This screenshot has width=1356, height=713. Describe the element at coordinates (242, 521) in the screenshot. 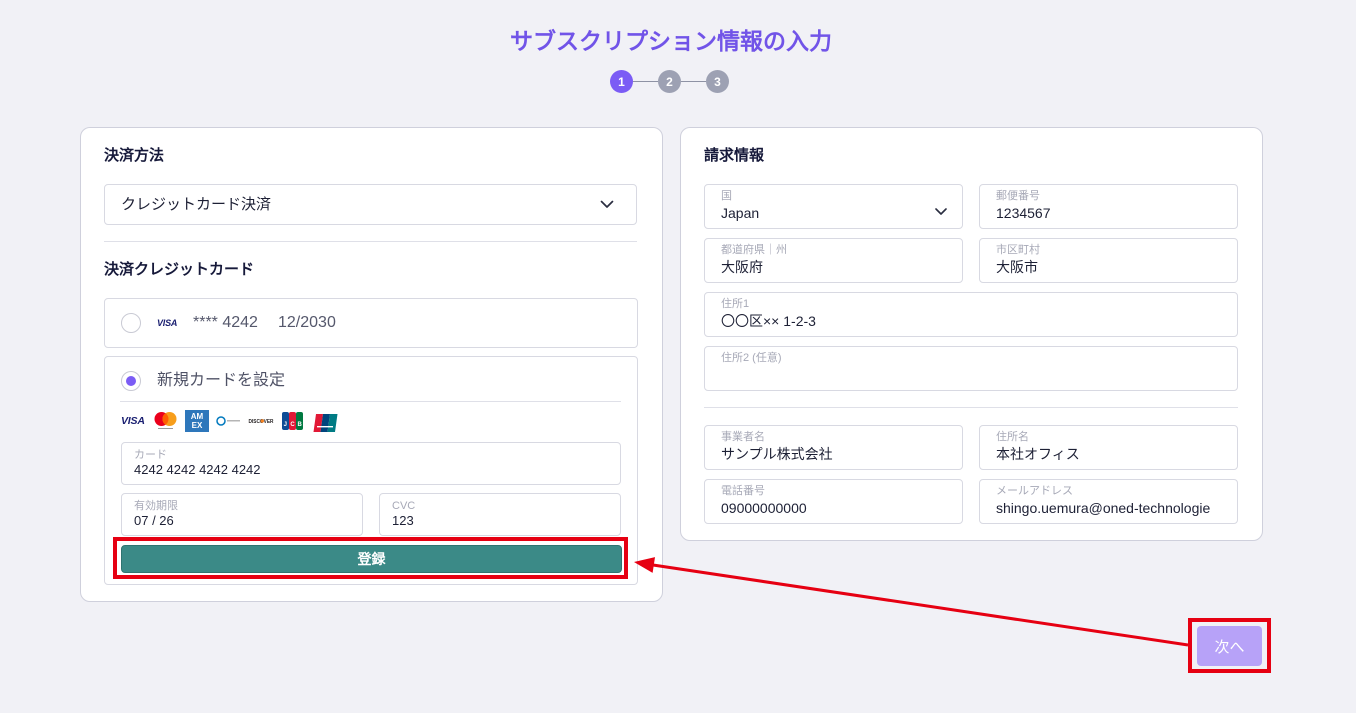

I see `expiry-input` at that location.